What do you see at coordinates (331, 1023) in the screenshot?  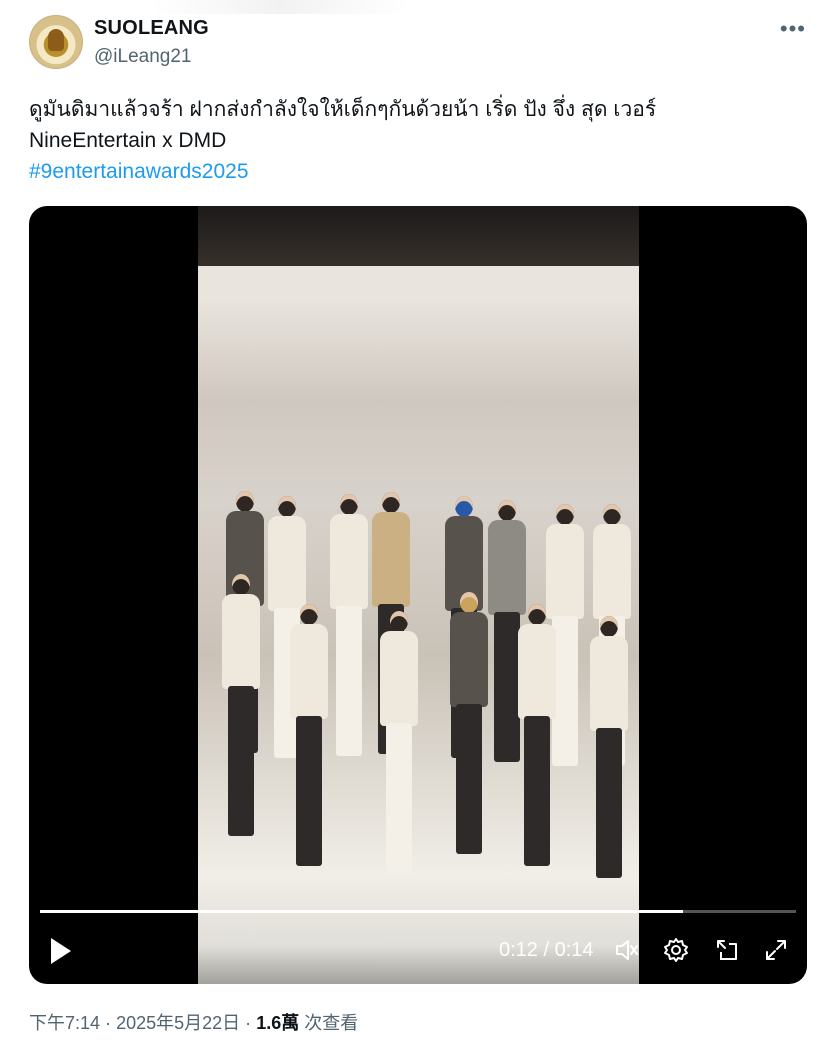 I see `views-label: 次查看` at bounding box center [331, 1023].